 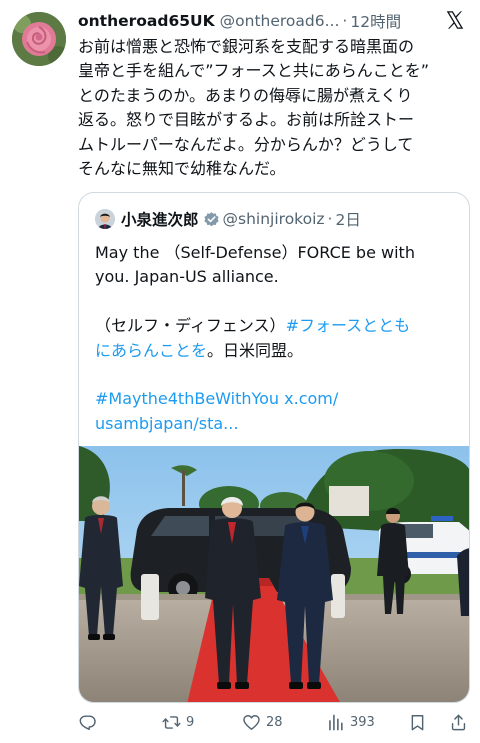 I want to click on hashtag-force-link-continued: にあらんことを, so click(x=151, y=350).